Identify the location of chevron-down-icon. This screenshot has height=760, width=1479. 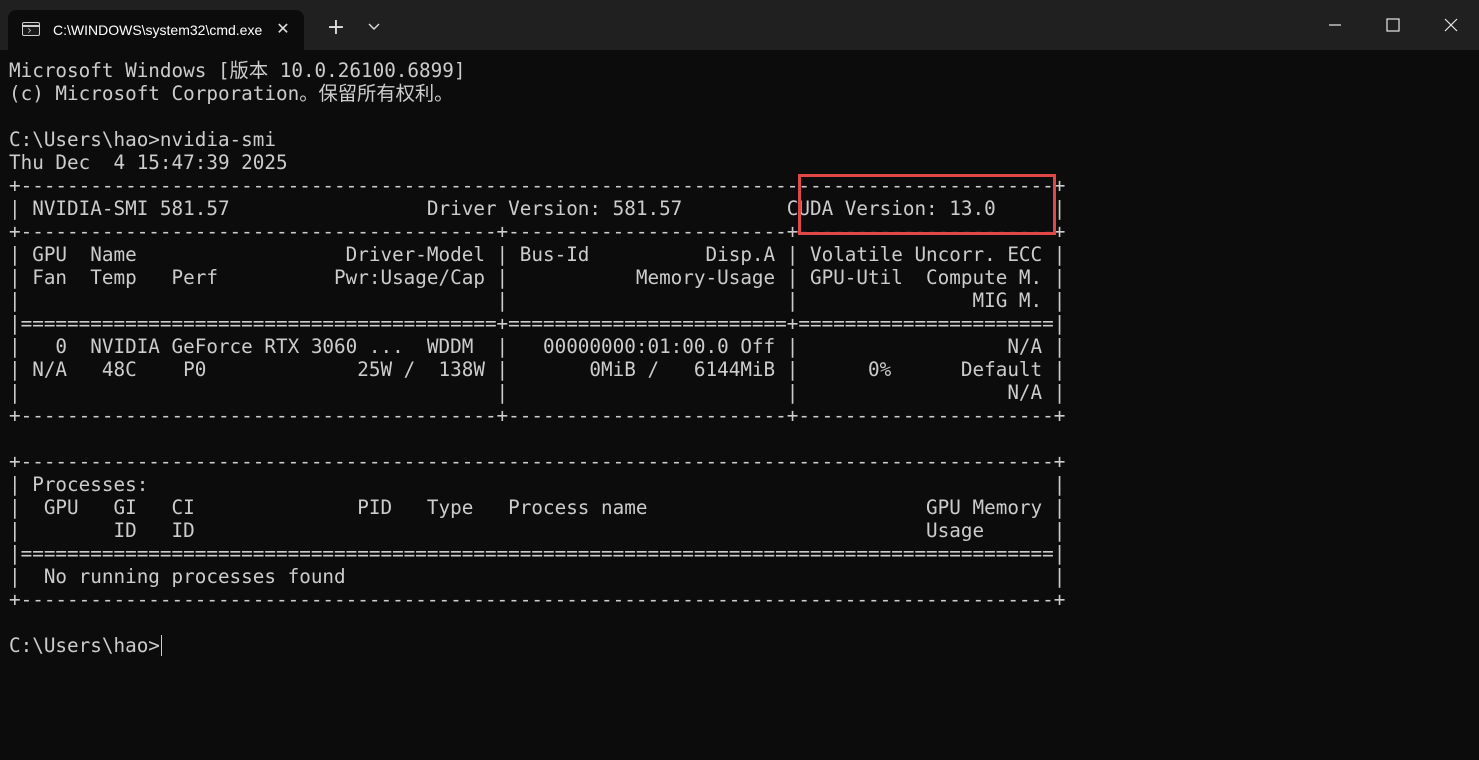
(374, 28).